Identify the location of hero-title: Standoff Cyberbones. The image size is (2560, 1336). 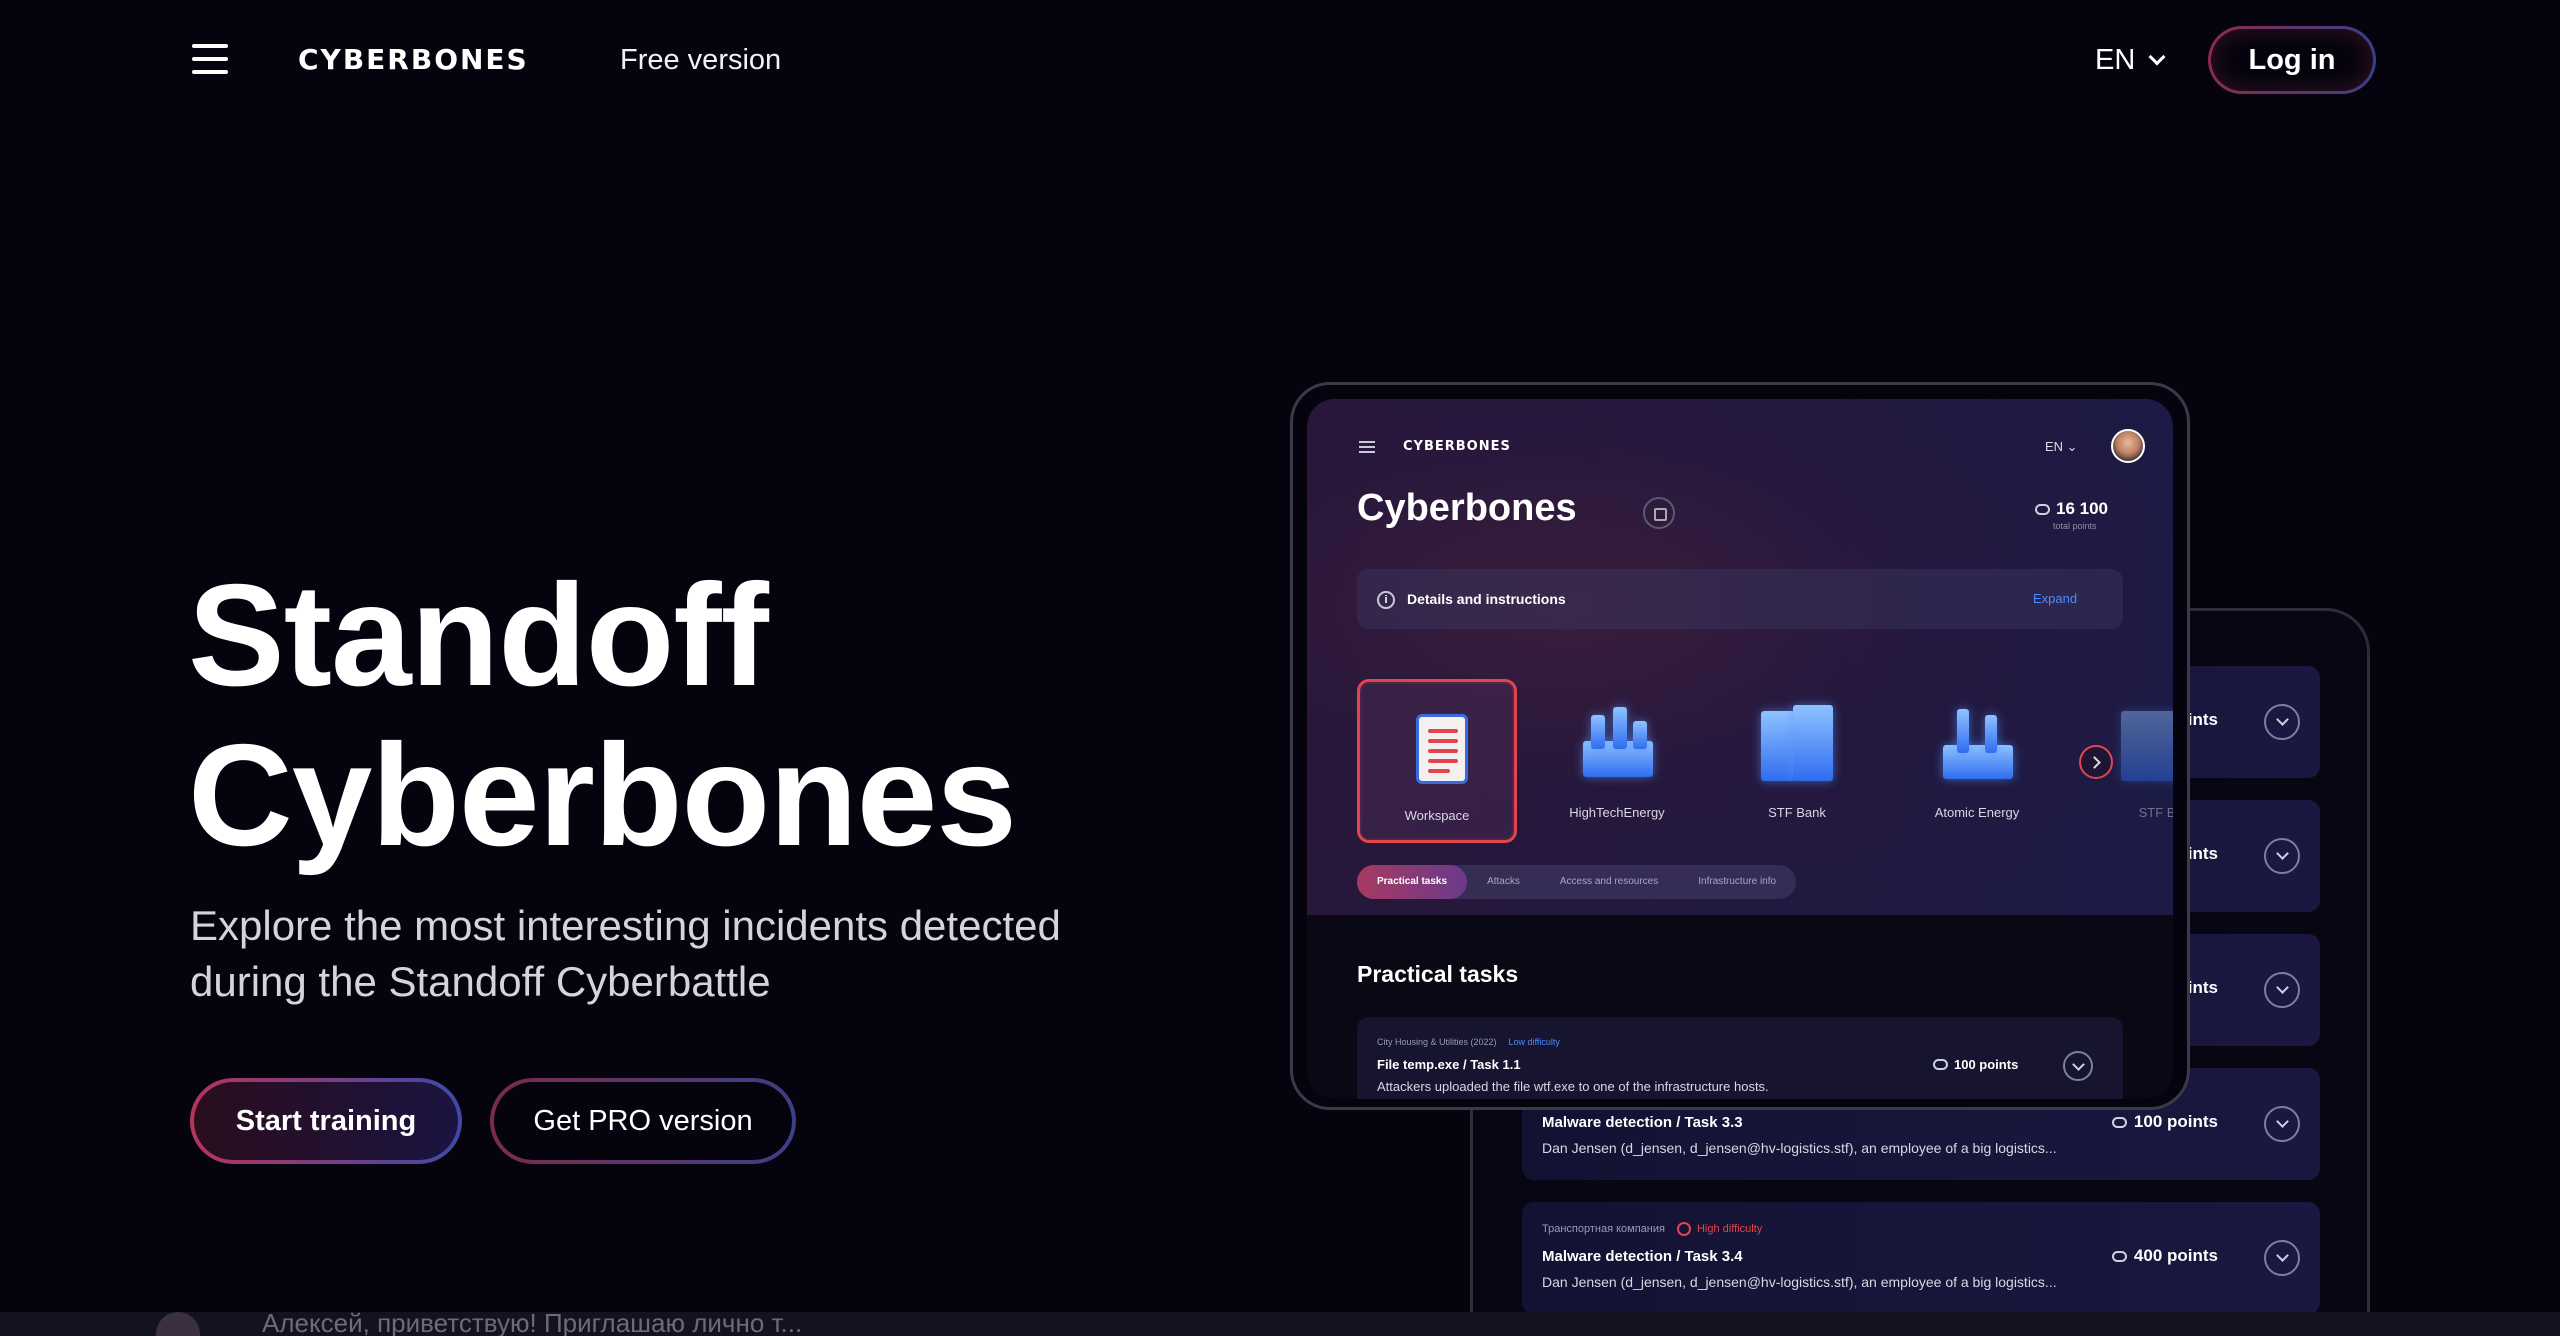
(602, 715).